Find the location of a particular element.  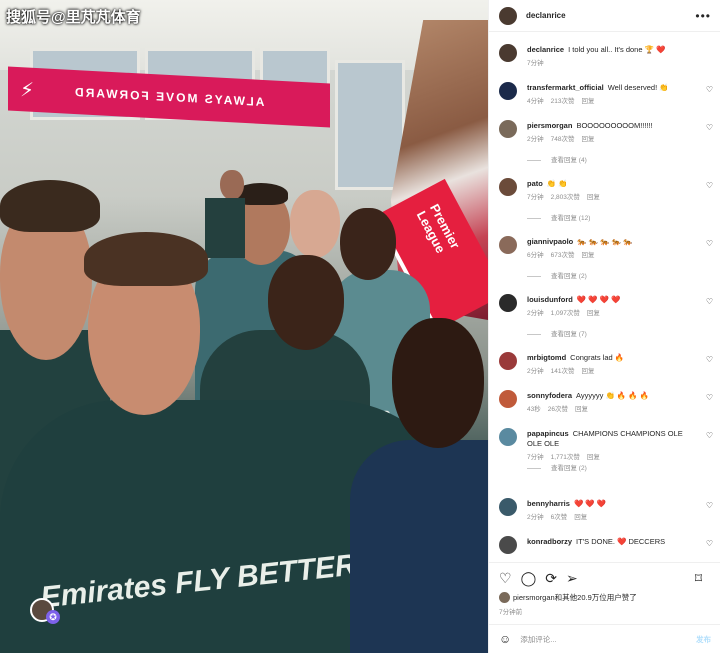

comment-likes: 1,097次赞 is located at coordinates (565, 313).